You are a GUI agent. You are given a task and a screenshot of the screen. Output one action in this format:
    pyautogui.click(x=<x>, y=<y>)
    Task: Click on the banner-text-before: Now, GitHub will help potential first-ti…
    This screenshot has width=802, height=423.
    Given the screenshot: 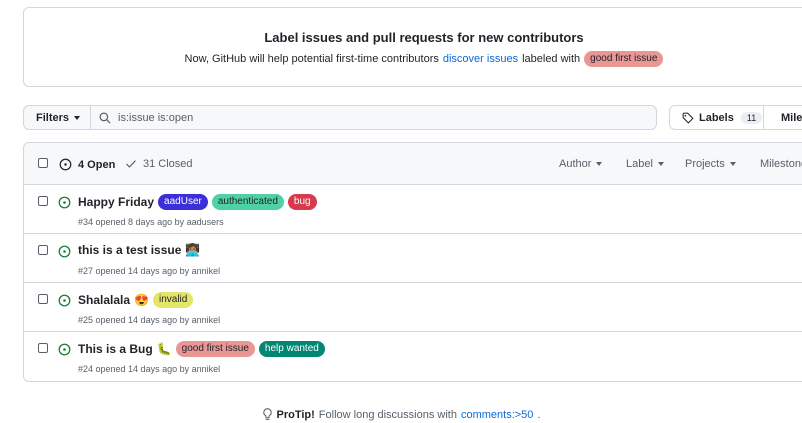 What is the action you would take?
    pyautogui.click(x=311, y=59)
    